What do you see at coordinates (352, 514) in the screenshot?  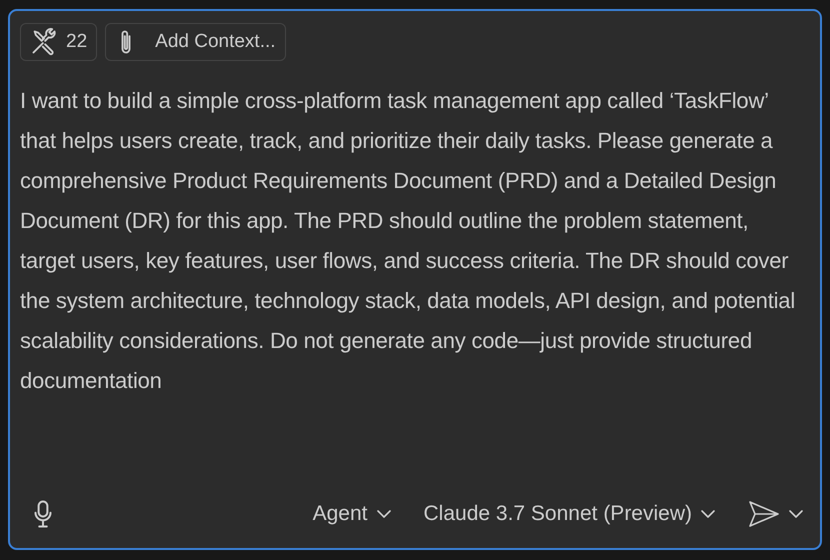 I see `mode-dropdown: Agent` at bounding box center [352, 514].